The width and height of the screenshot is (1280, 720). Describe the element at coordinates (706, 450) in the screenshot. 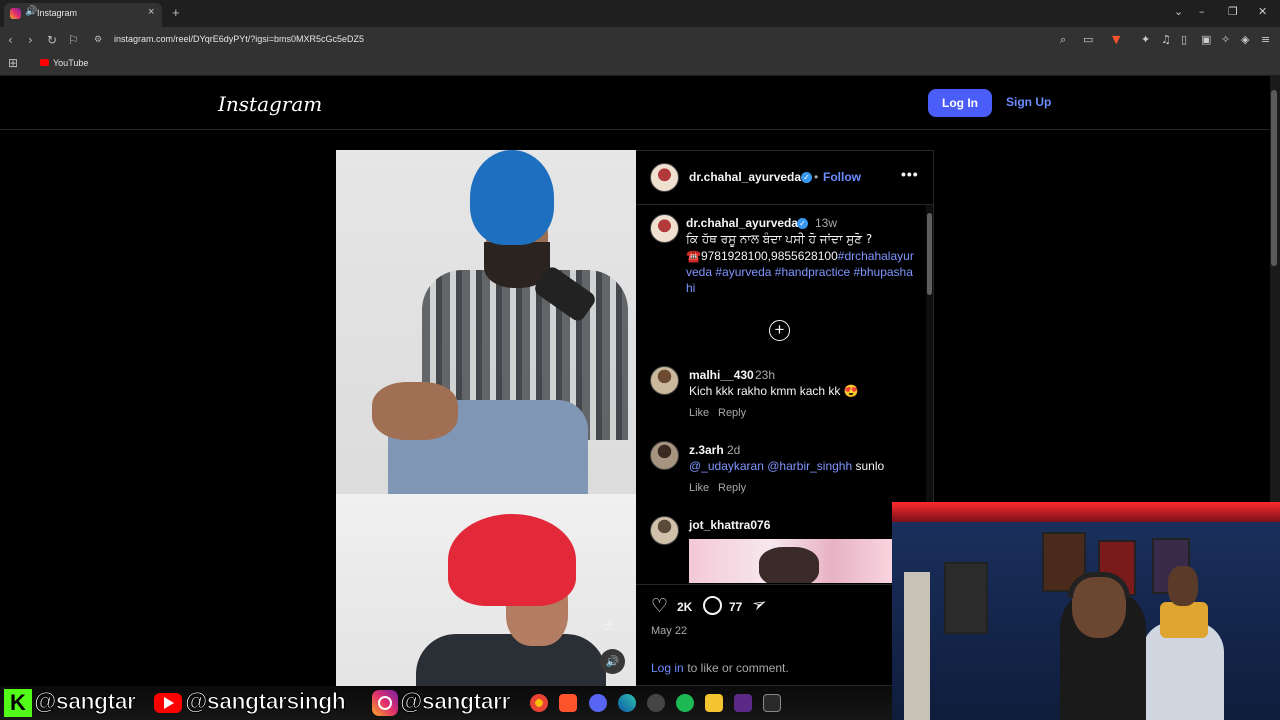

I see `comment-username: z.3arh` at that location.